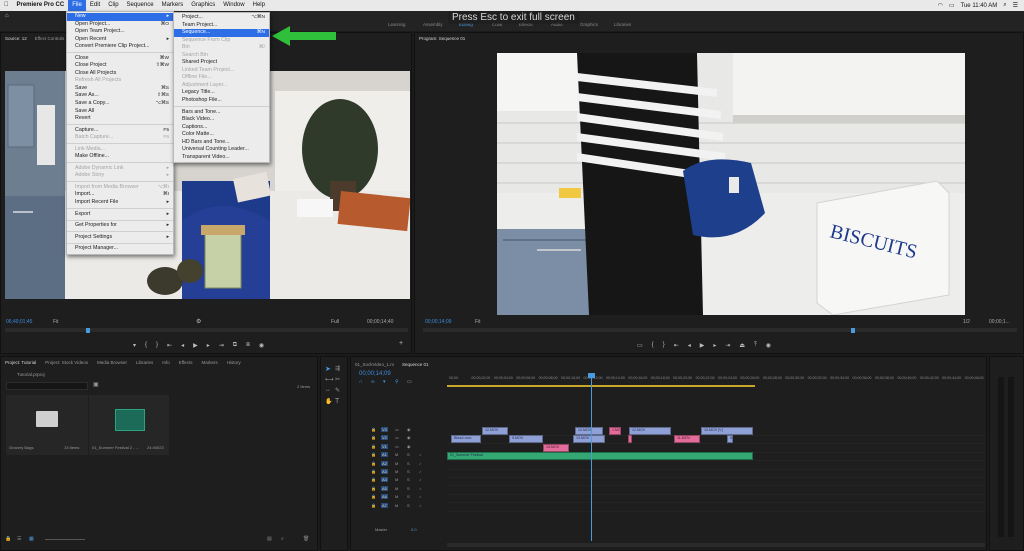 The width and height of the screenshot is (1024, 551). Describe the element at coordinates (384, 455) in the screenshot. I see `track-label: A1` at that location.